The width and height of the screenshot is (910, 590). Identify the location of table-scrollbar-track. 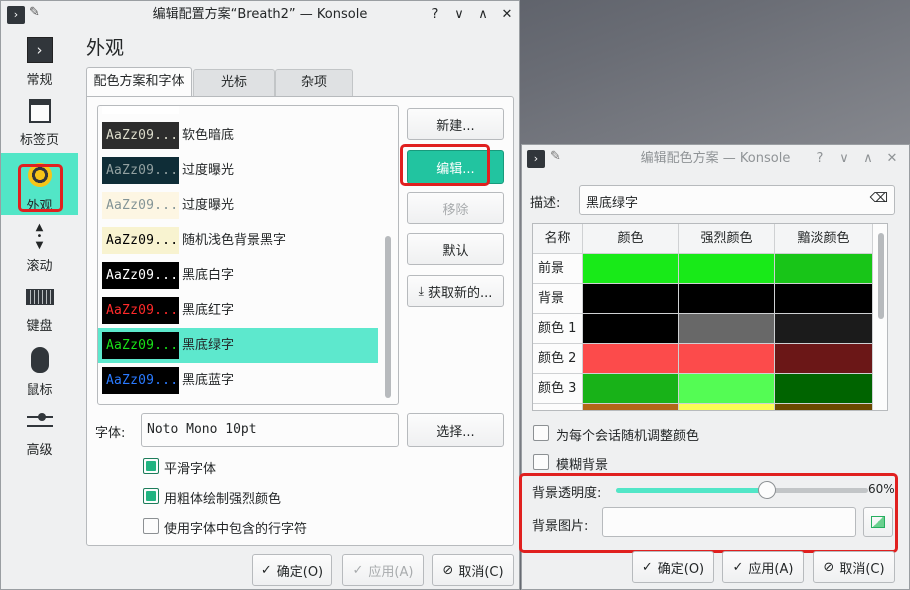
(881, 276).